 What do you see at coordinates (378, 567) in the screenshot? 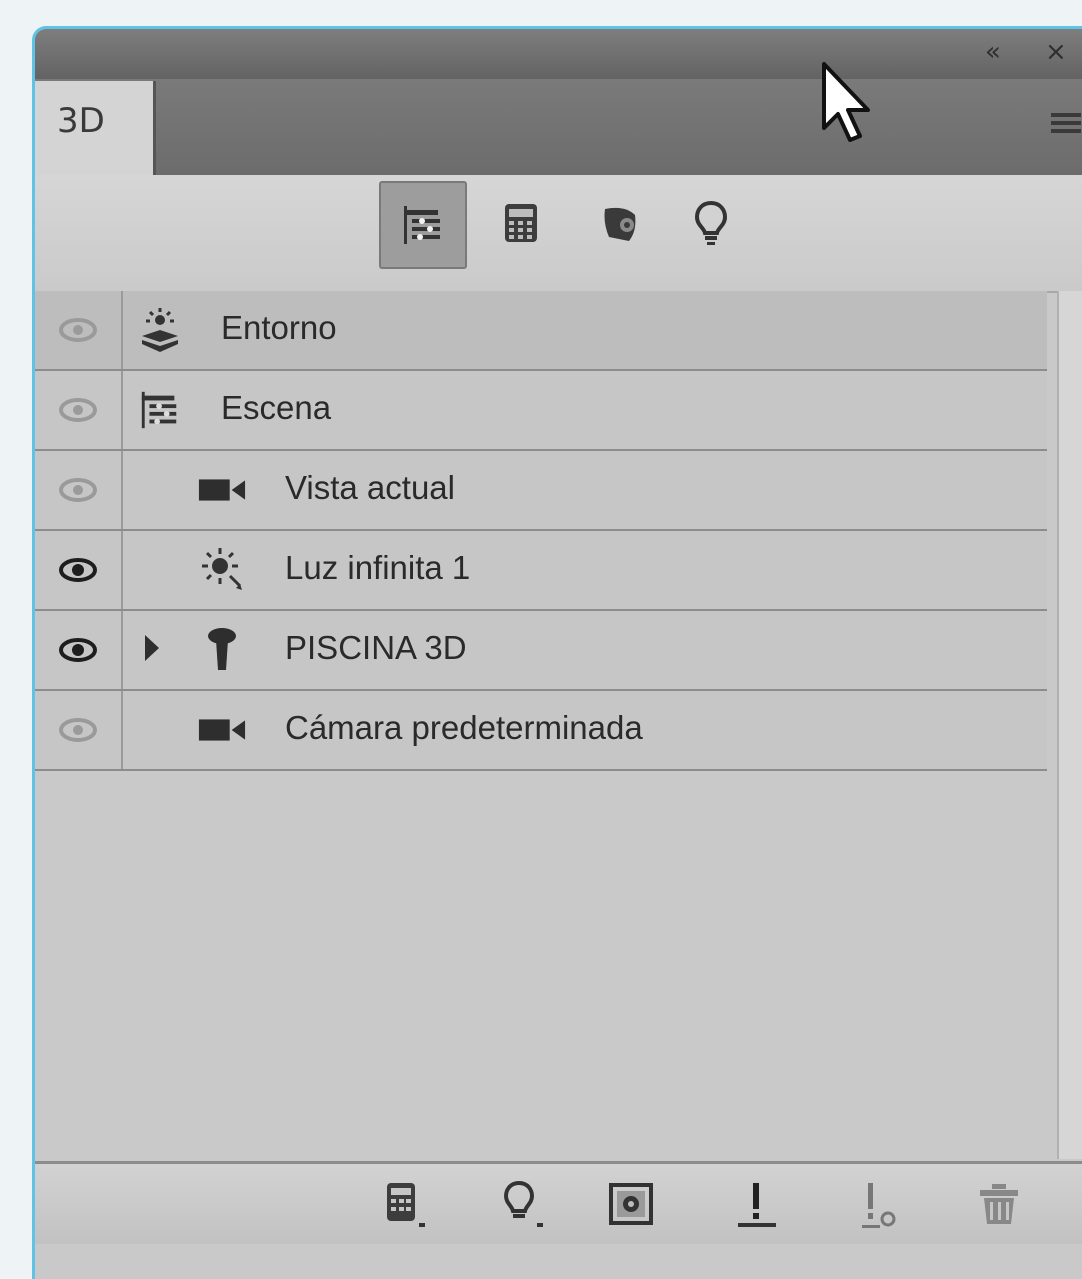
I see `layer-label: Luz infinita 1` at bounding box center [378, 567].